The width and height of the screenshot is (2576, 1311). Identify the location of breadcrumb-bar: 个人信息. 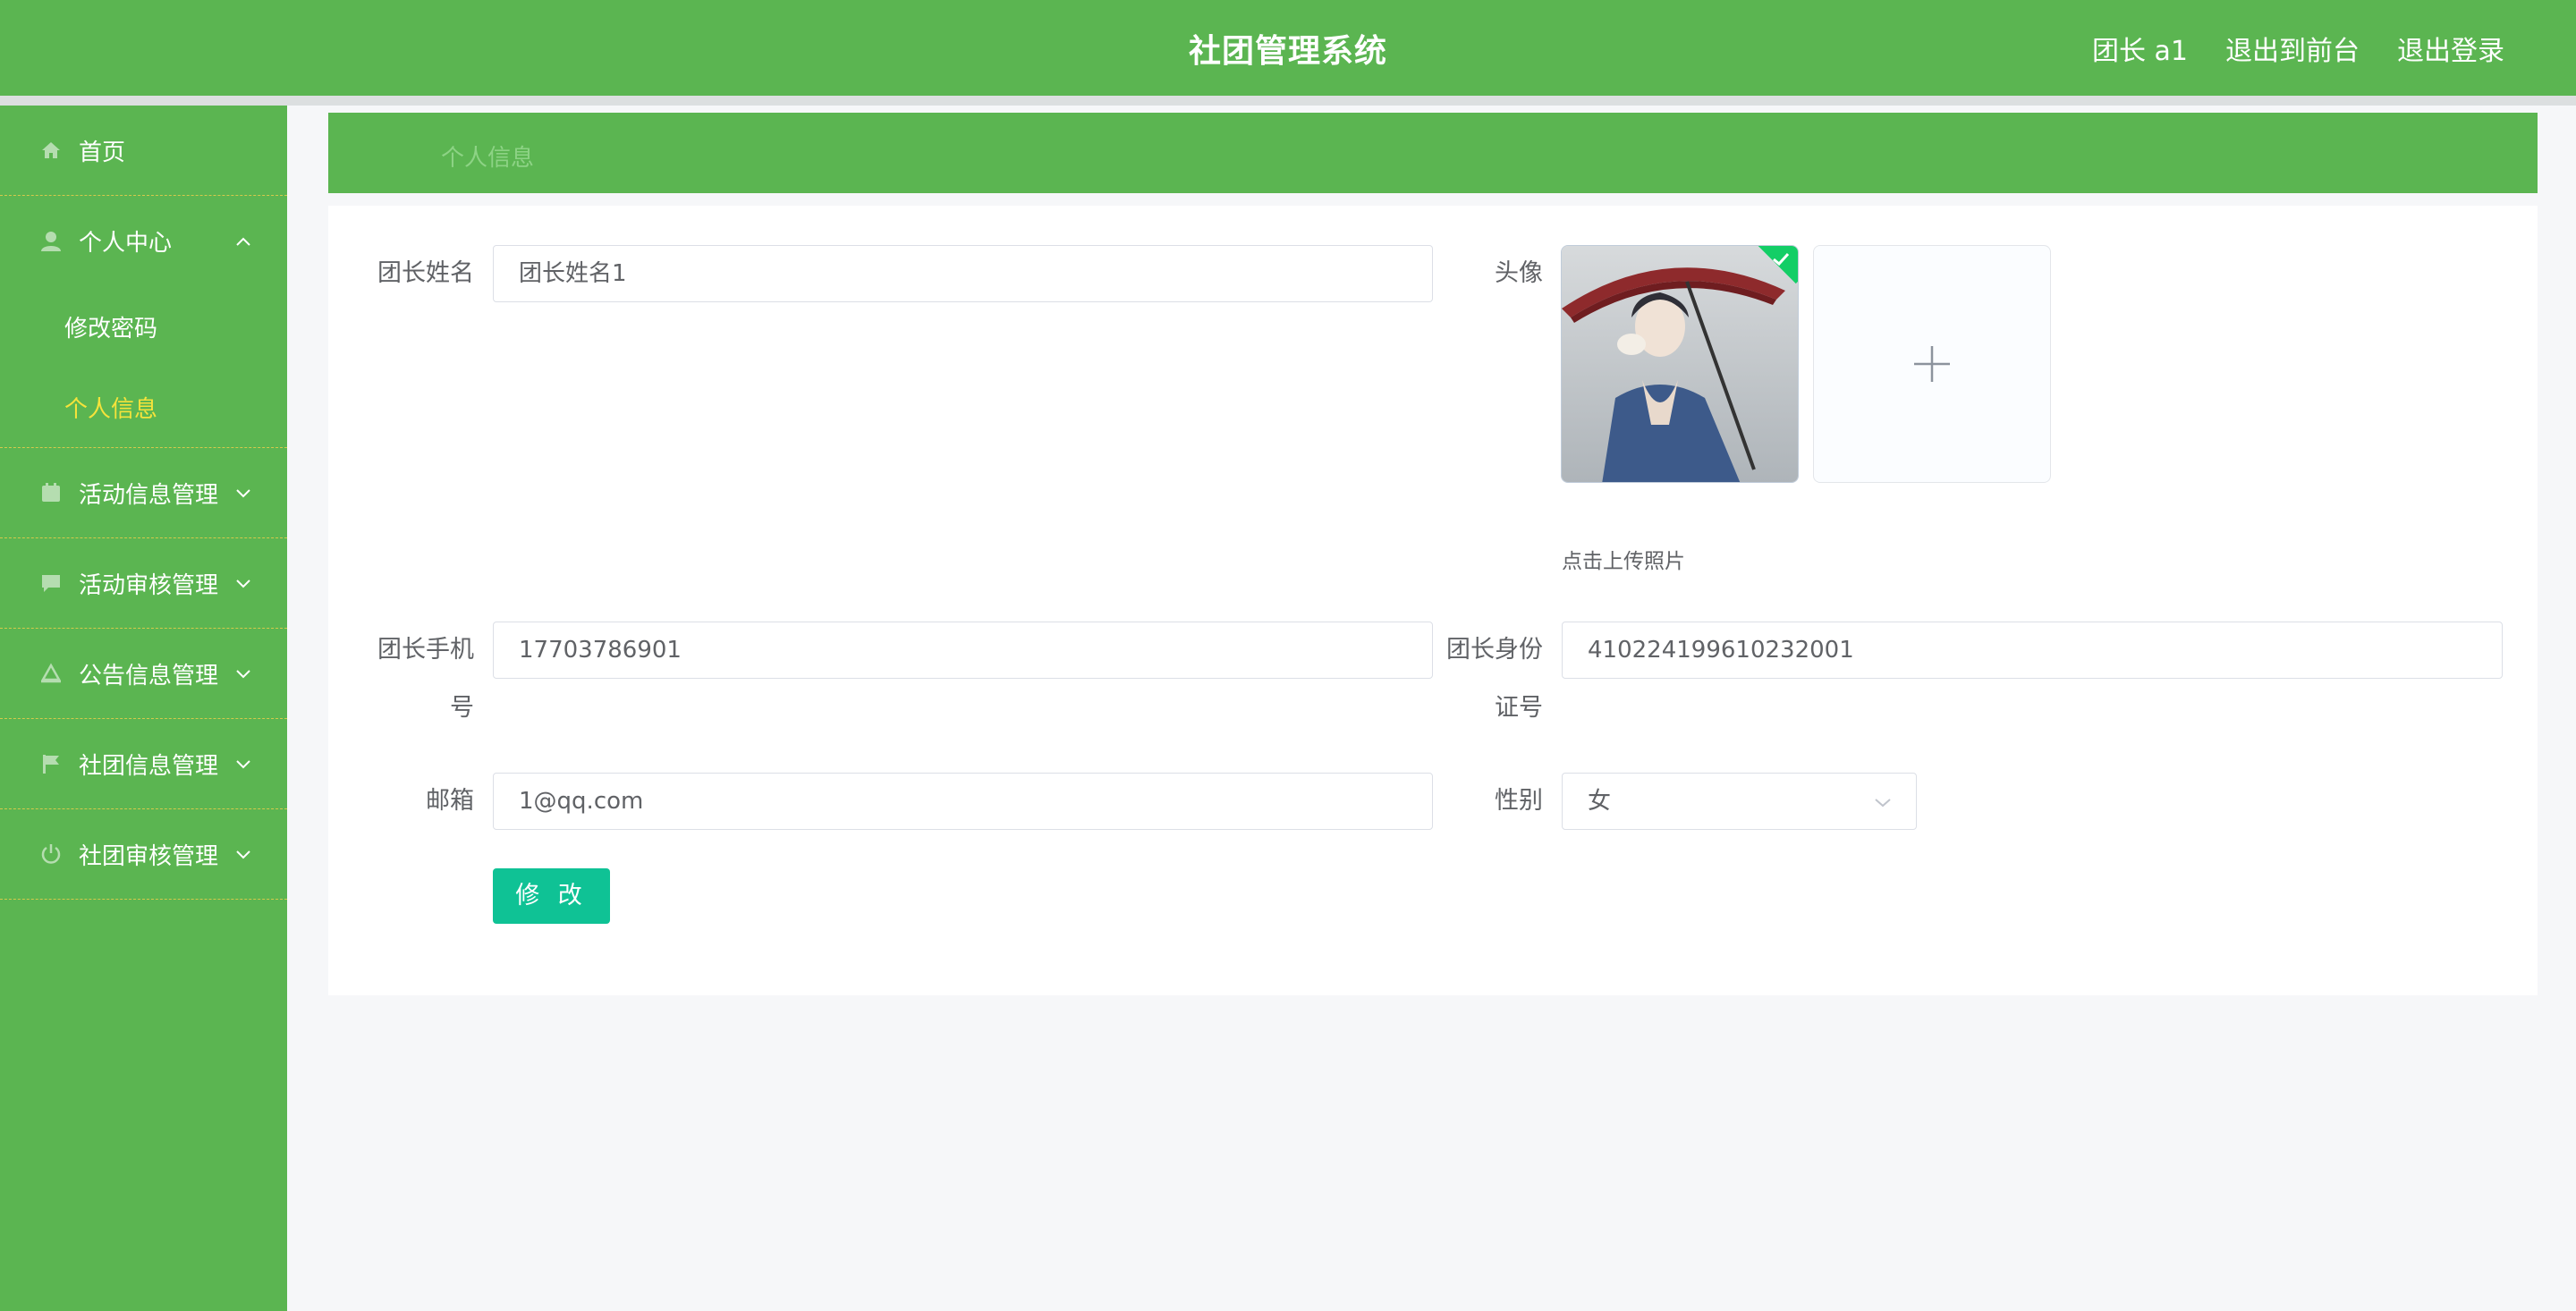
(1433, 153).